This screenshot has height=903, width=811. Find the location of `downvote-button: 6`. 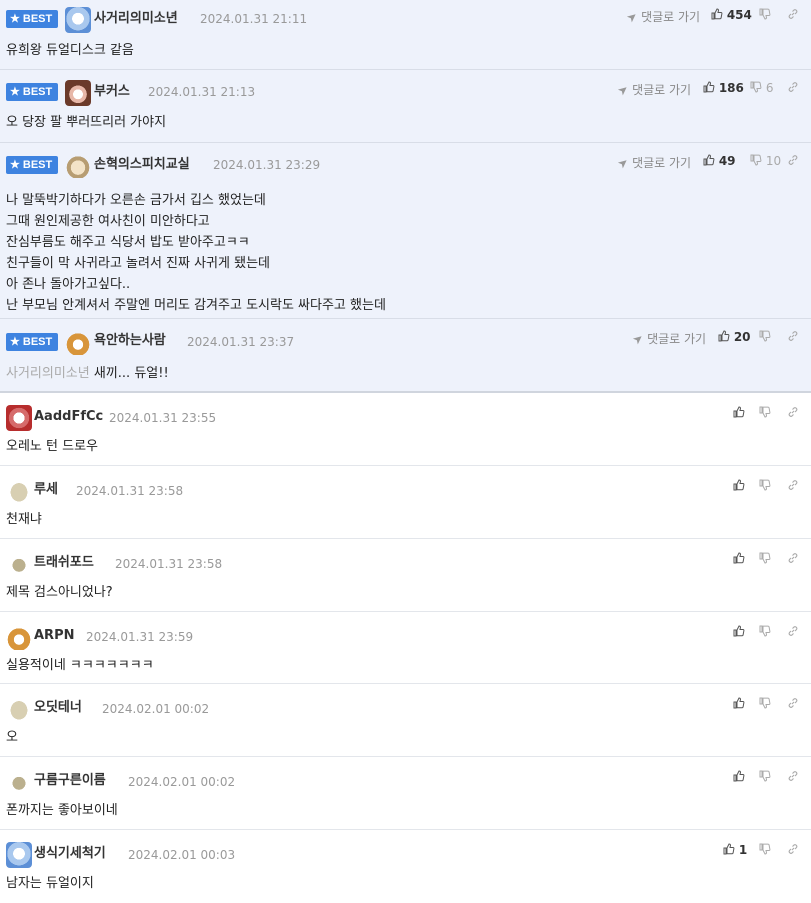

downvote-button: 6 is located at coordinates (761, 88).